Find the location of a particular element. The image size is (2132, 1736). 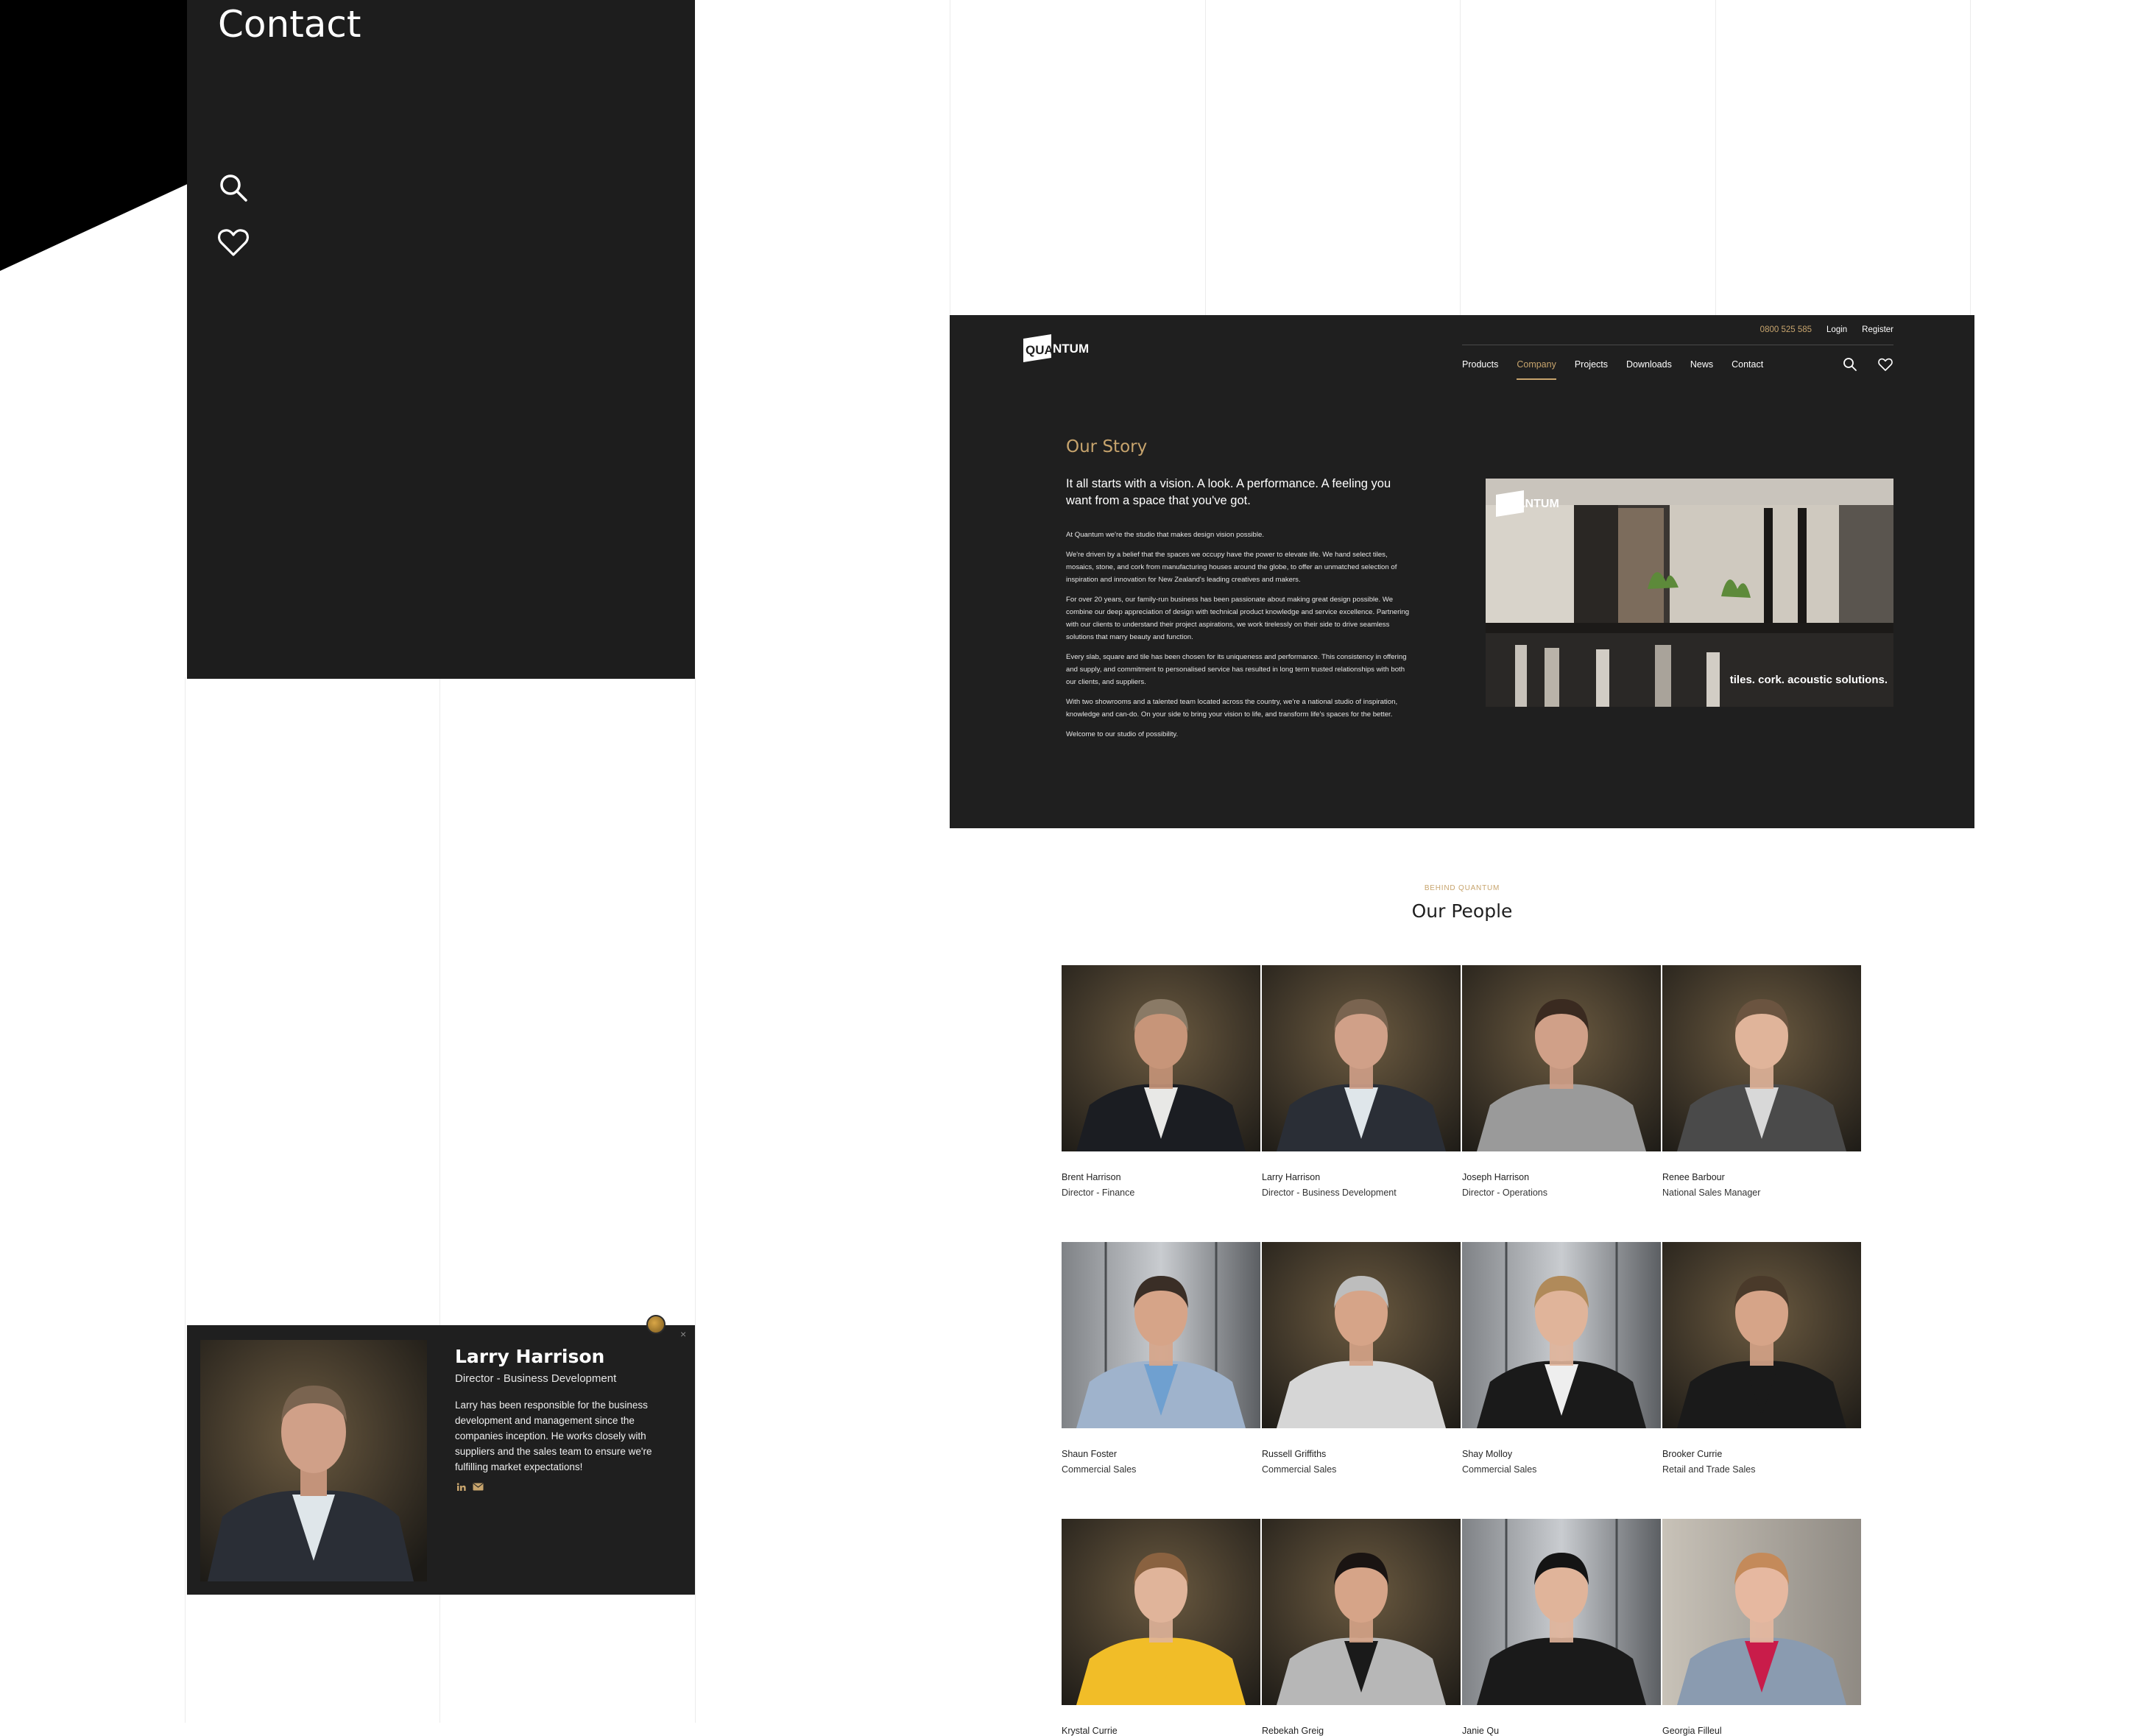

email-icon is located at coordinates (478, 1487).